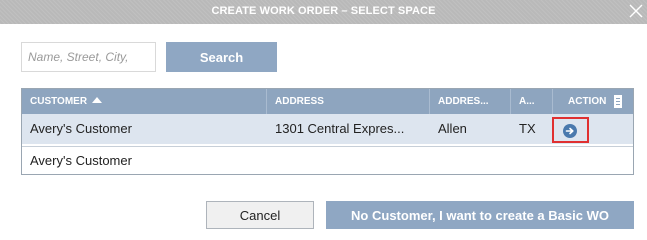 This screenshot has width=647, height=240. What do you see at coordinates (527, 128) in the screenshot?
I see `cell-state: TX` at bounding box center [527, 128].